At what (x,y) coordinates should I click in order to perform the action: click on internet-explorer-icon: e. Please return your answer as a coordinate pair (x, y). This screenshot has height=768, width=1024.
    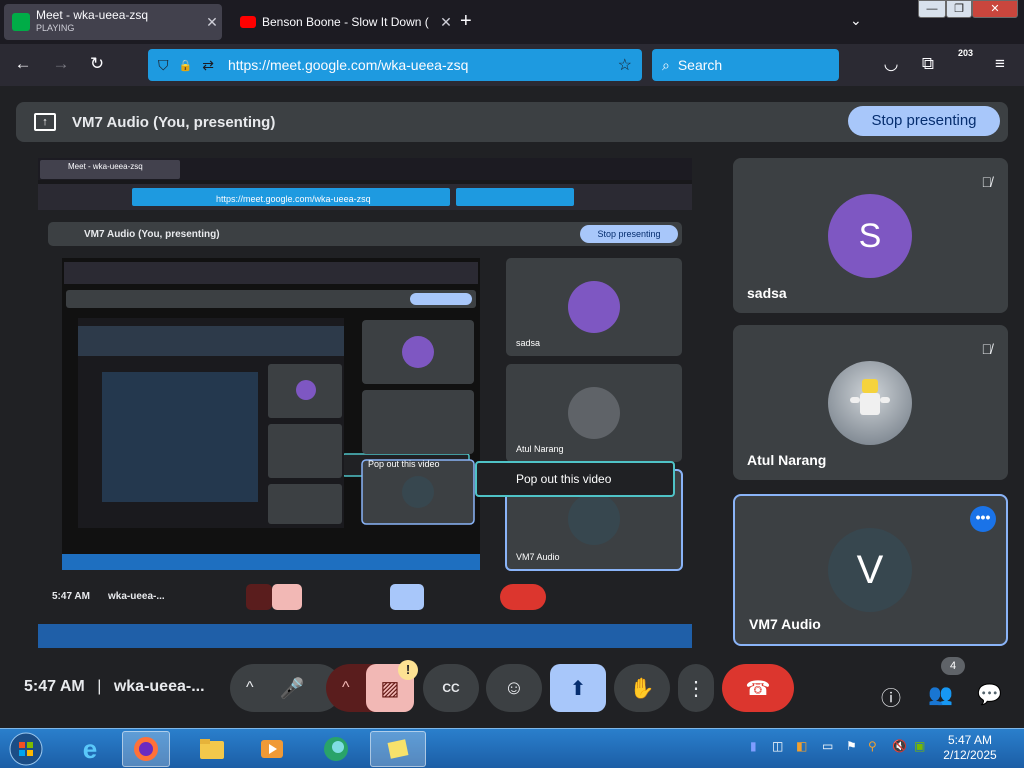
    Looking at the image, I should click on (90, 749).